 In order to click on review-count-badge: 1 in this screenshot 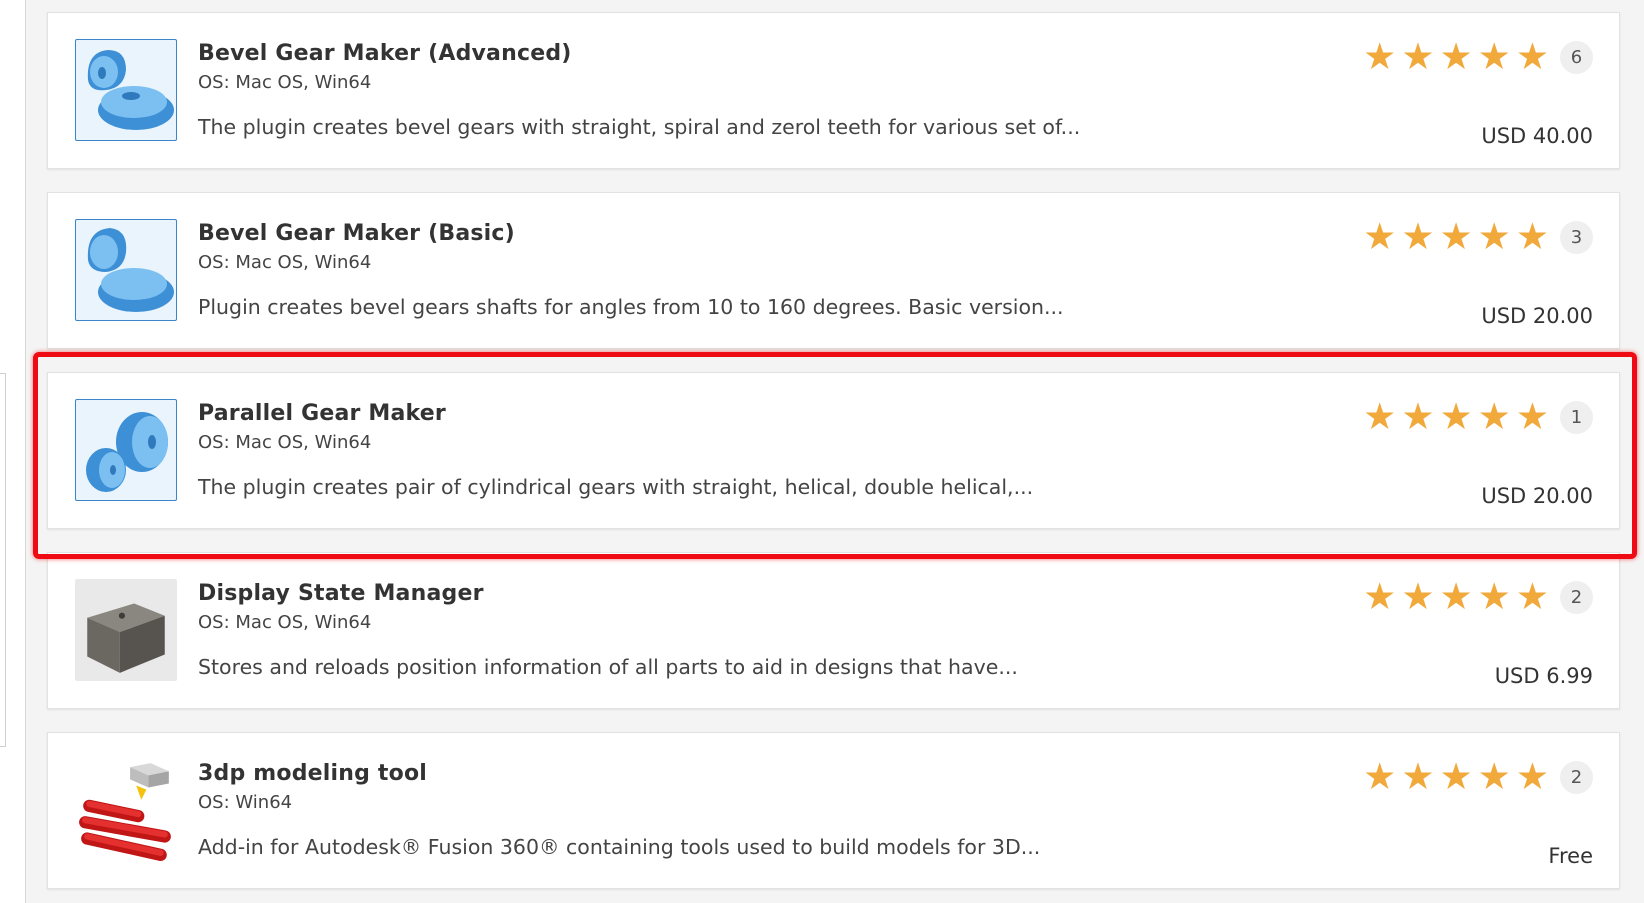, I will do `click(1576, 417)`.